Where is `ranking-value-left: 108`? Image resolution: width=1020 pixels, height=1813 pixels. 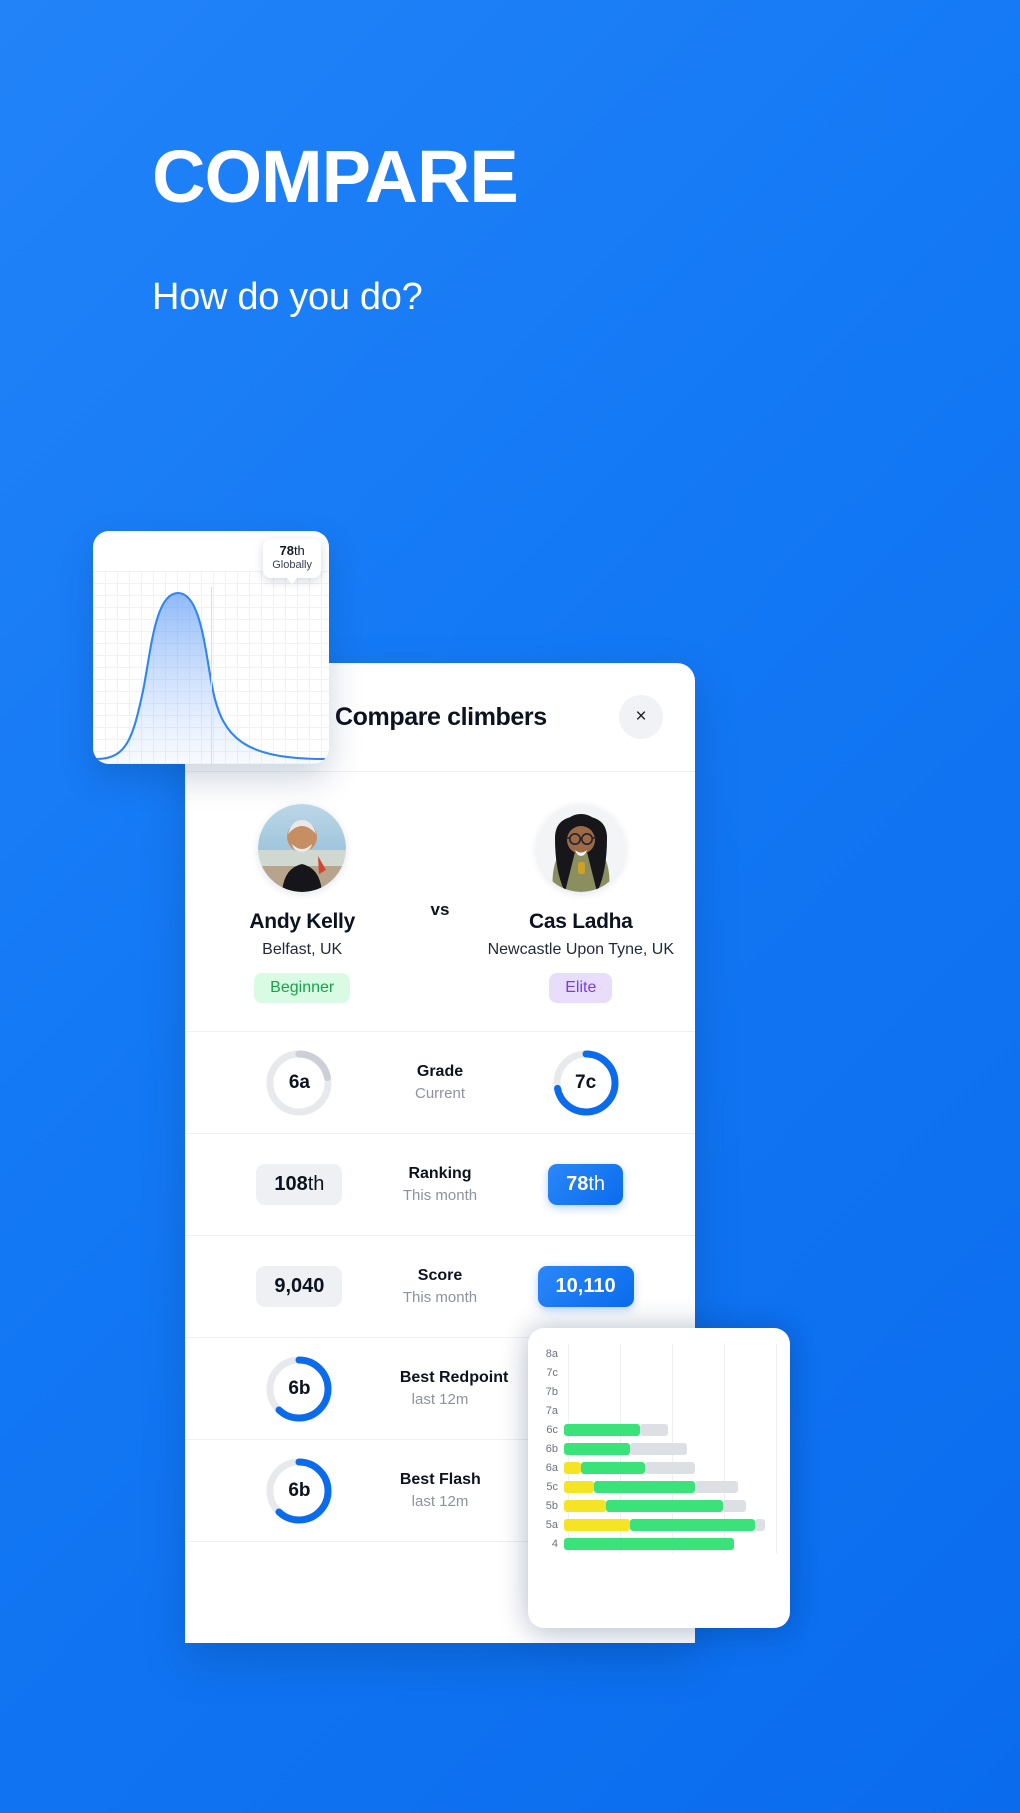
ranking-value-left: 108 is located at coordinates (291, 1184).